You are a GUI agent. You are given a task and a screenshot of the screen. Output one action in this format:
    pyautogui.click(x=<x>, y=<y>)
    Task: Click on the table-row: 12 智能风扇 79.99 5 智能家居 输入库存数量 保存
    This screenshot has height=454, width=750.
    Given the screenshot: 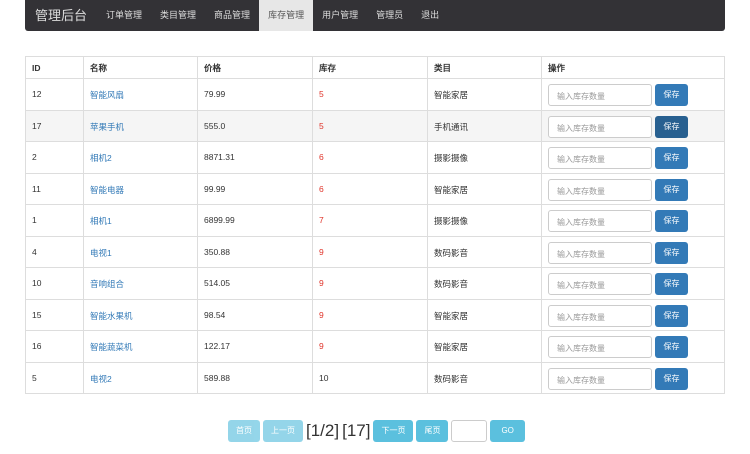 What is the action you would take?
    pyautogui.click(x=375, y=94)
    